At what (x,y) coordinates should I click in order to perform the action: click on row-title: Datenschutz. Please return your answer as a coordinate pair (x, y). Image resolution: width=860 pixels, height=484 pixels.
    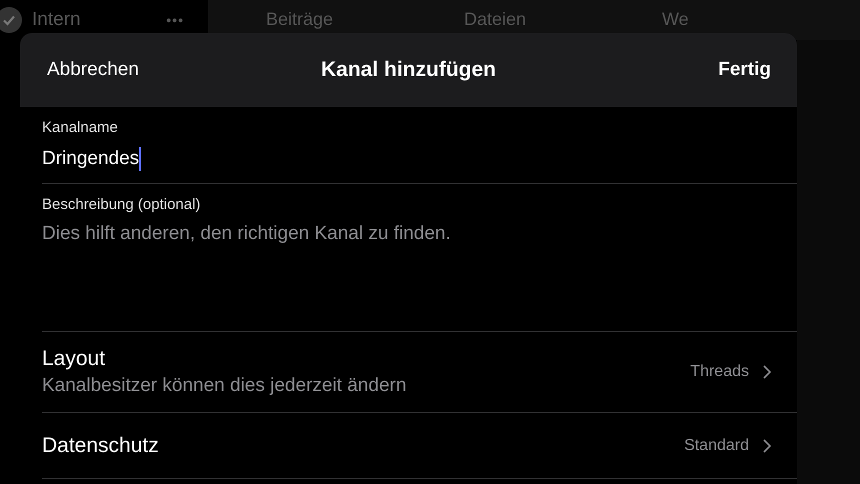
    Looking at the image, I should click on (101, 446).